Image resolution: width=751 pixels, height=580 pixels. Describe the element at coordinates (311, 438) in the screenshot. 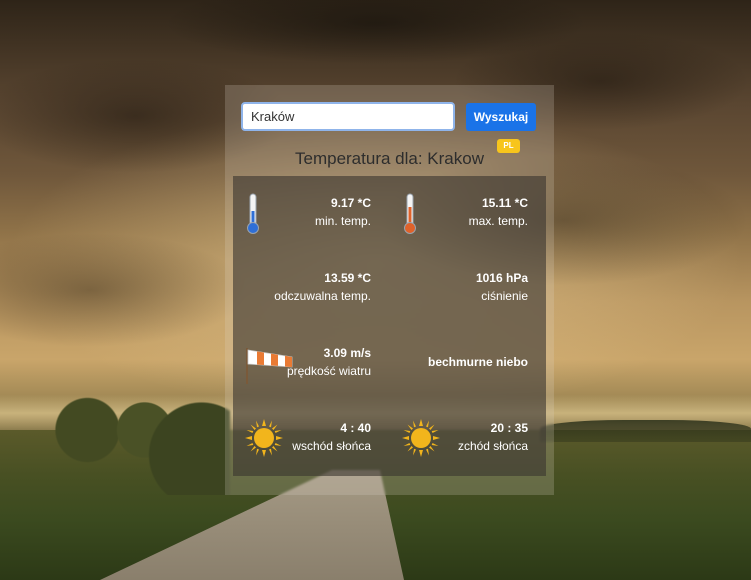

I see `sunrise-cell: 4 : 40 wschód słońca` at that location.